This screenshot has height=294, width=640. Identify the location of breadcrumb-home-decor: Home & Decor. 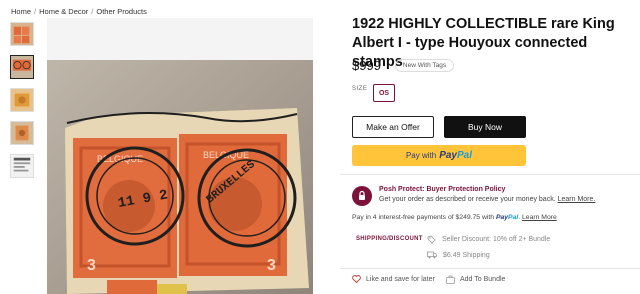
(63, 11).